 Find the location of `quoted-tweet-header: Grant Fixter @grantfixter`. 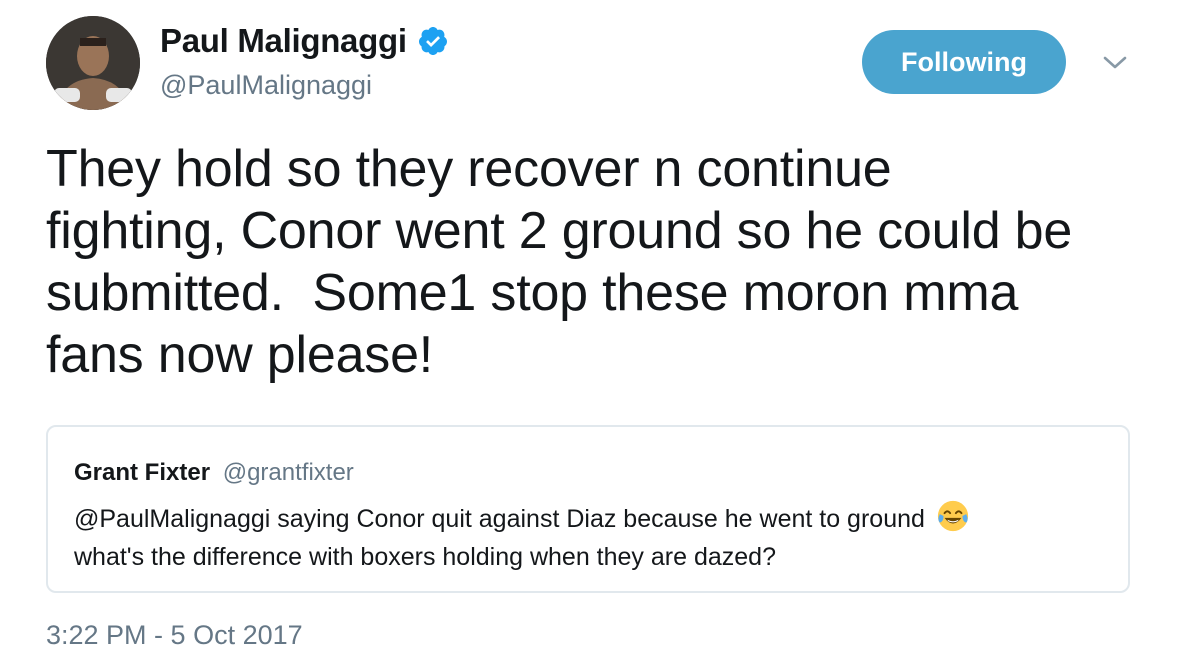

quoted-tweet-header: Grant Fixter @grantfixter is located at coordinates (214, 473).